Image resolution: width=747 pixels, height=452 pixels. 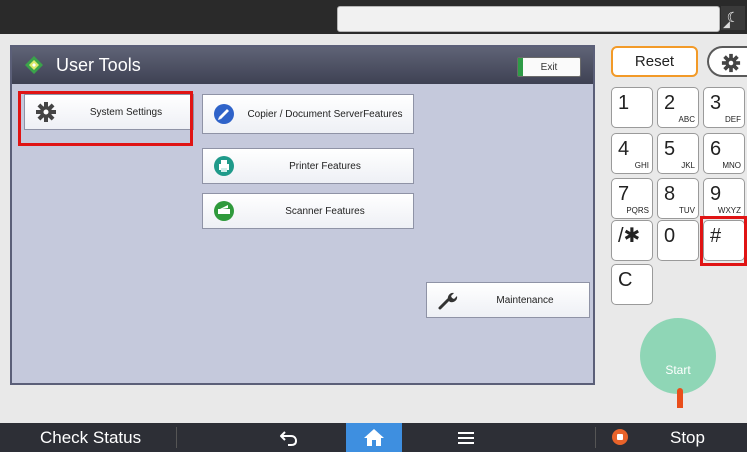 I want to click on key-clear: C, so click(x=632, y=284).